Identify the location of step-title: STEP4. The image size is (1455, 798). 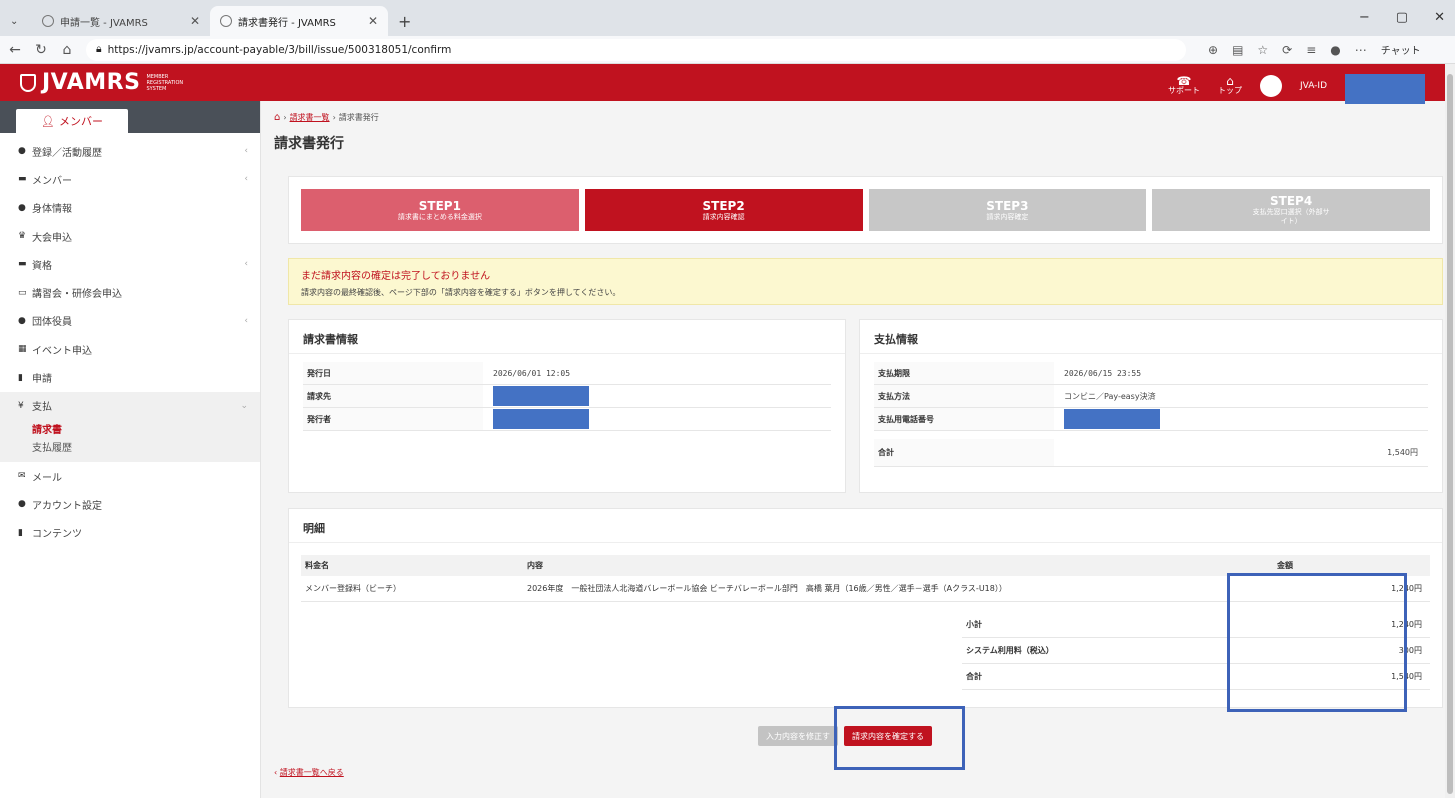
(1291, 201).